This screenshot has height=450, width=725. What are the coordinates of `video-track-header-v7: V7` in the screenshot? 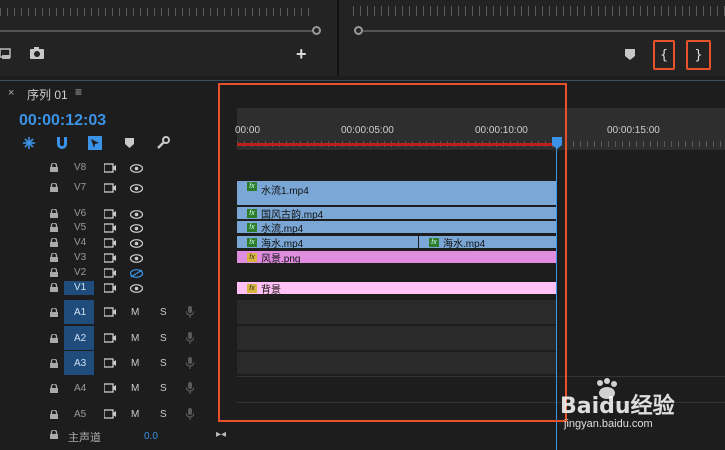 It's located at (118, 188).